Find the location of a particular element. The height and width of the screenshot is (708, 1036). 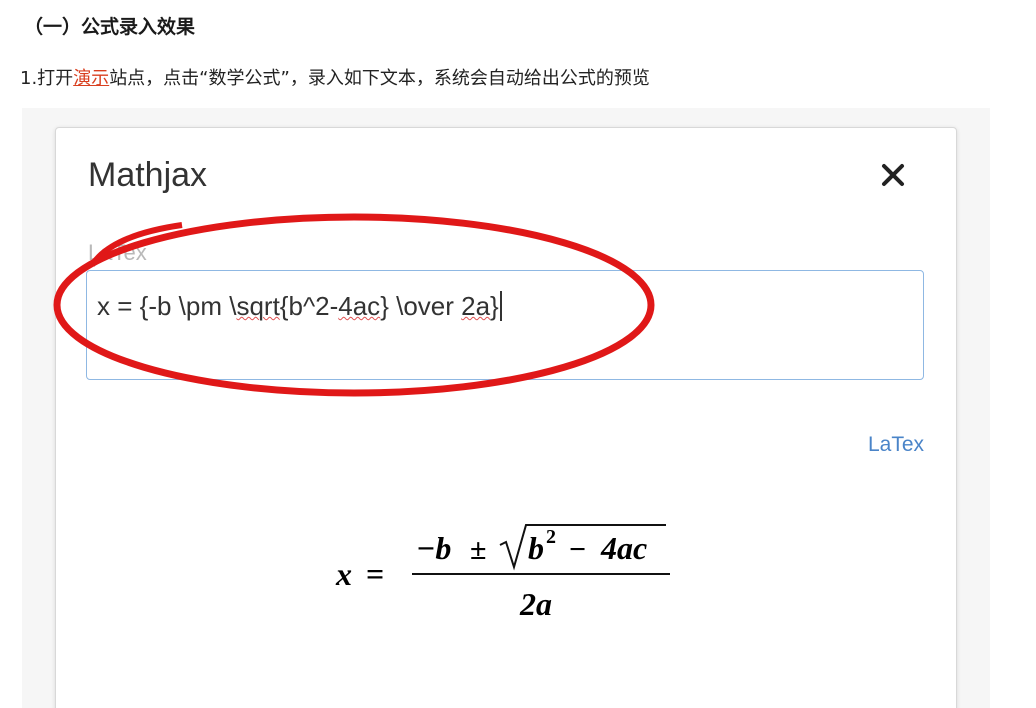

latex-field-label: LaTex is located at coordinates (117, 252).